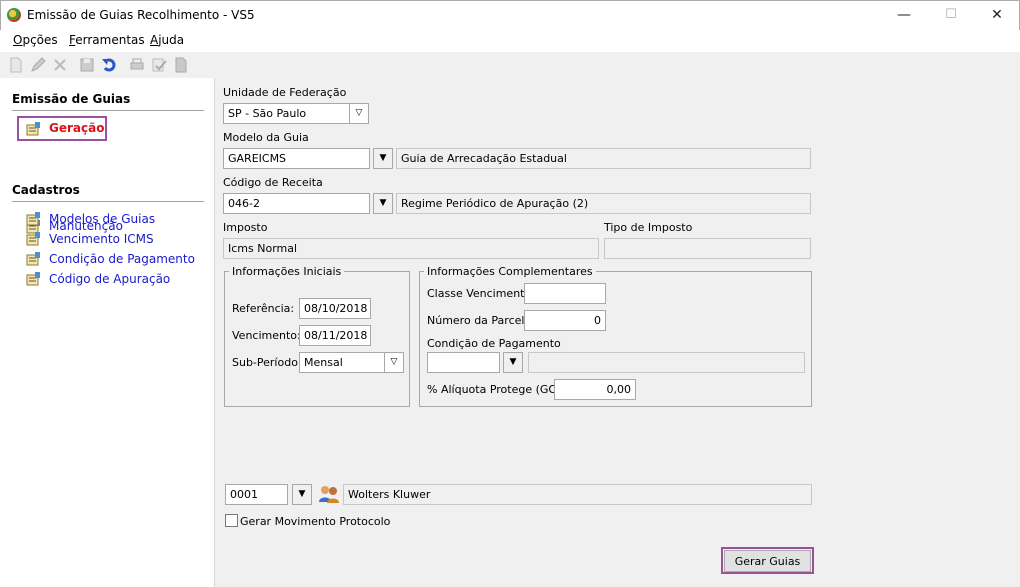 The image size is (1020, 587). I want to click on uf-dropdown-button: ▽, so click(359, 113).